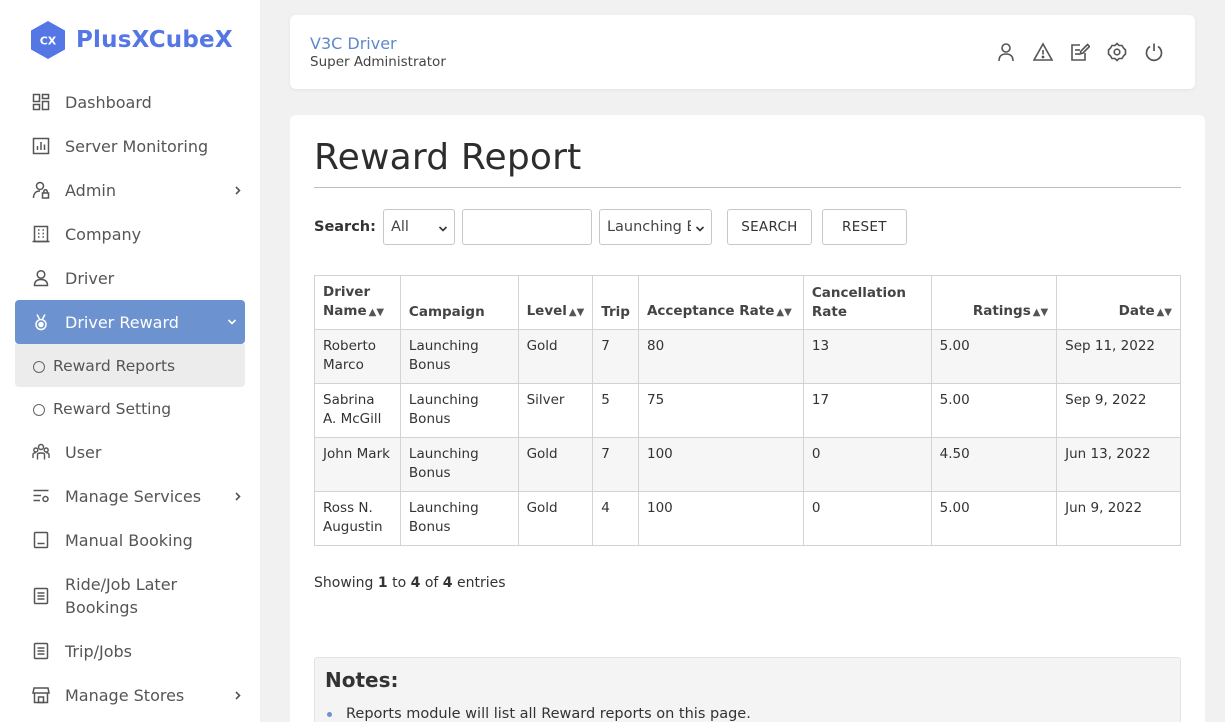  I want to click on user-name: V3C Driver, so click(353, 43).